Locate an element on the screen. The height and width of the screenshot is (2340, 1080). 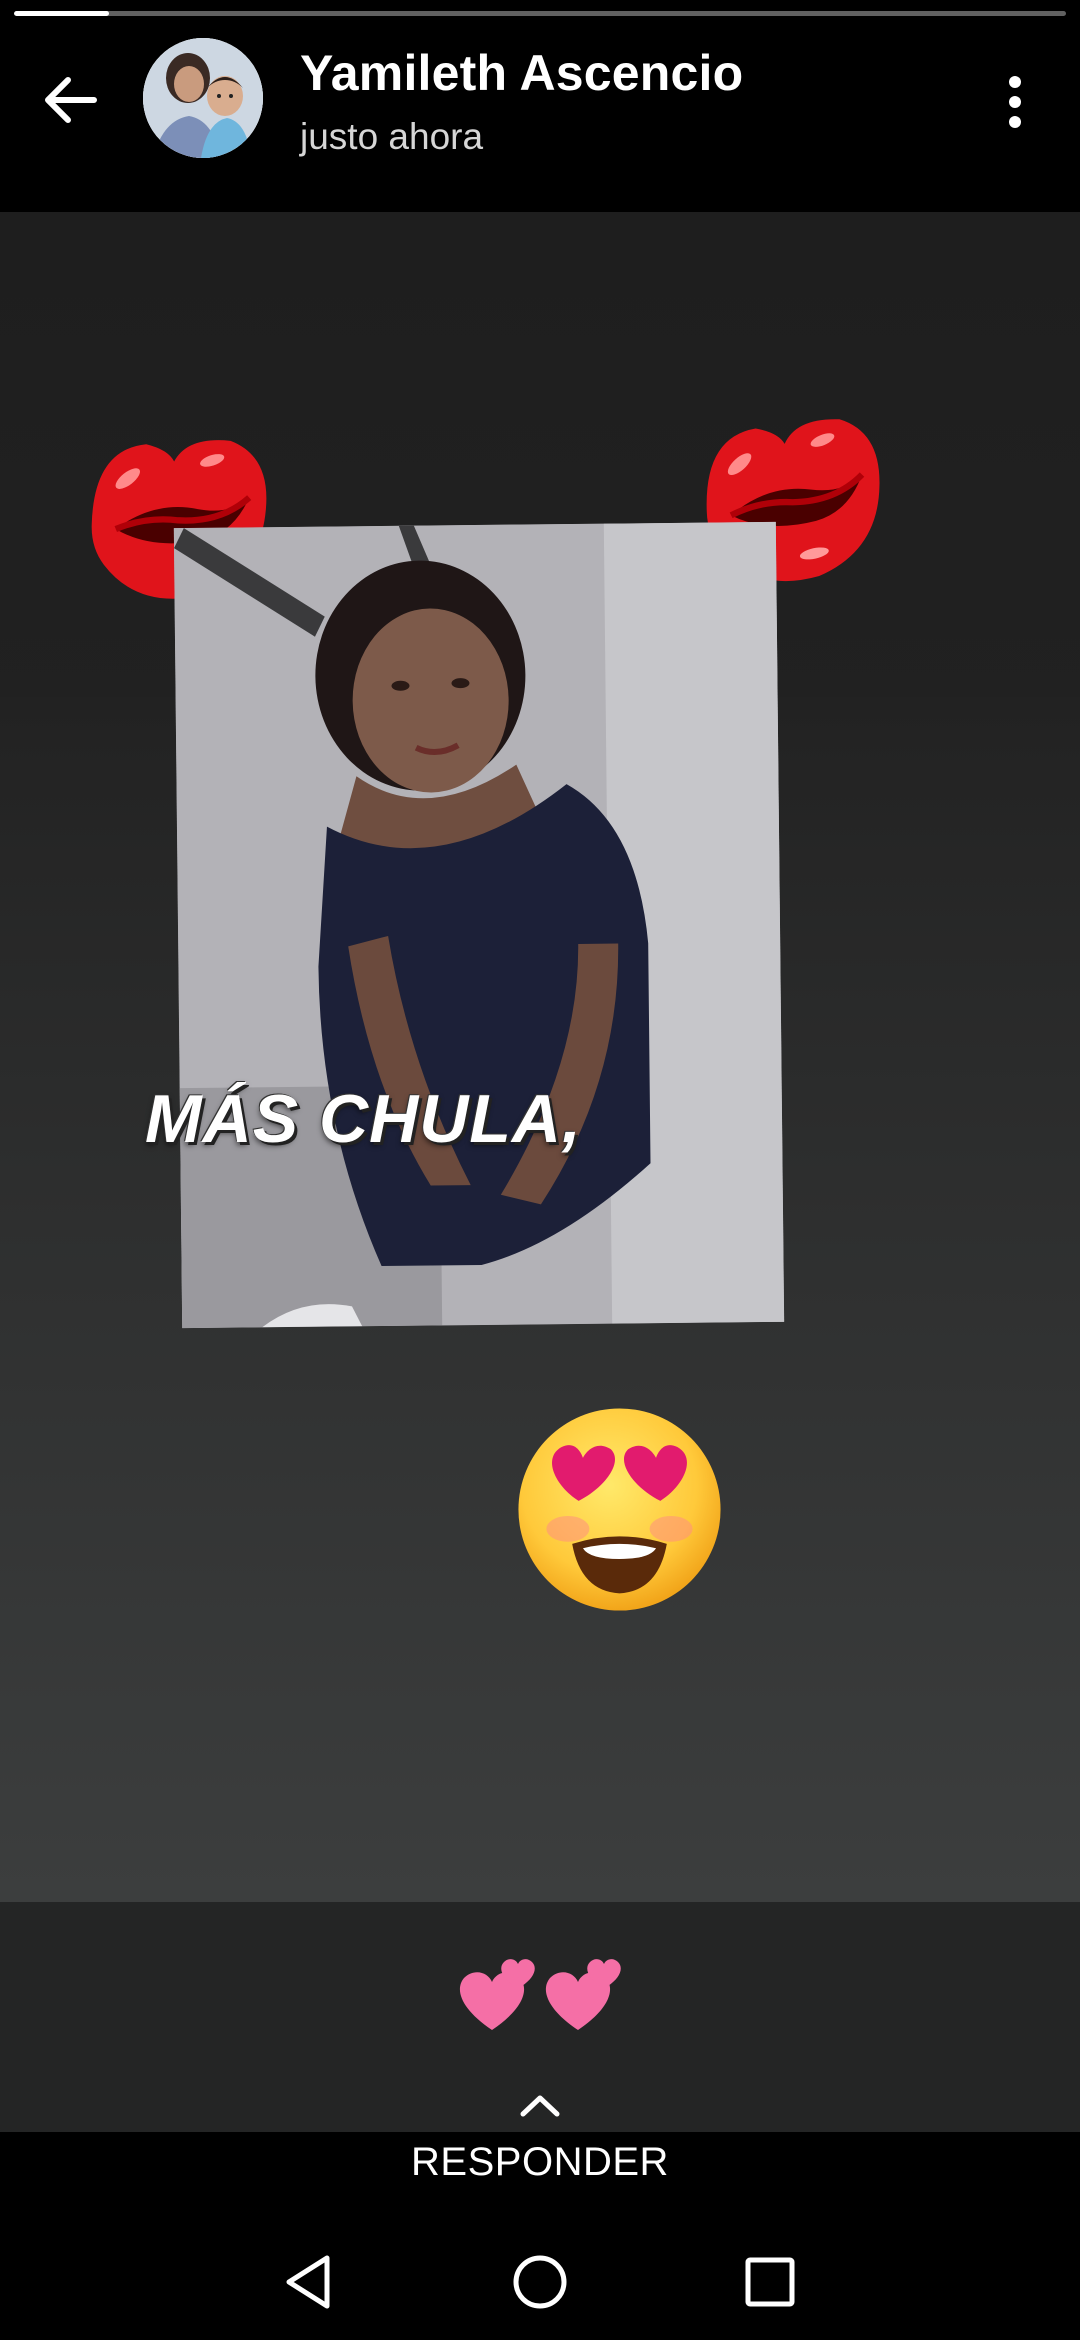
story-username: Yamileth Ascencio is located at coordinates (521, 73).